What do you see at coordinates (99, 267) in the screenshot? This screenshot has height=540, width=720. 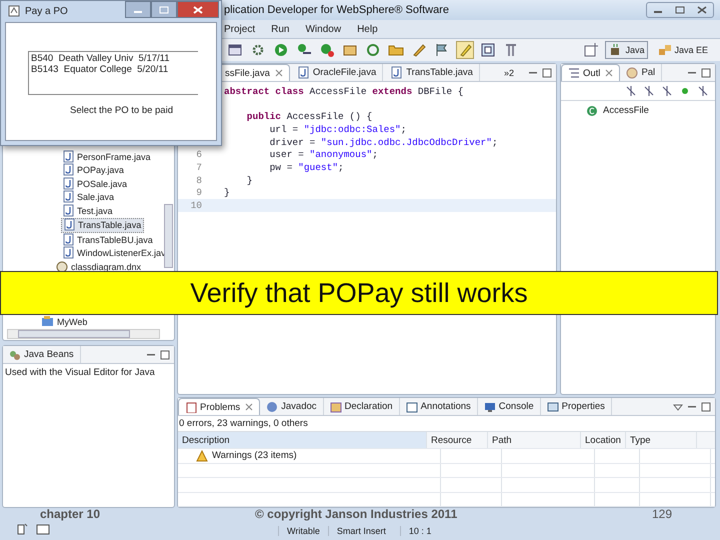 I see `tree-item: classdiagram.dnx` at bounding box center [99, 267].